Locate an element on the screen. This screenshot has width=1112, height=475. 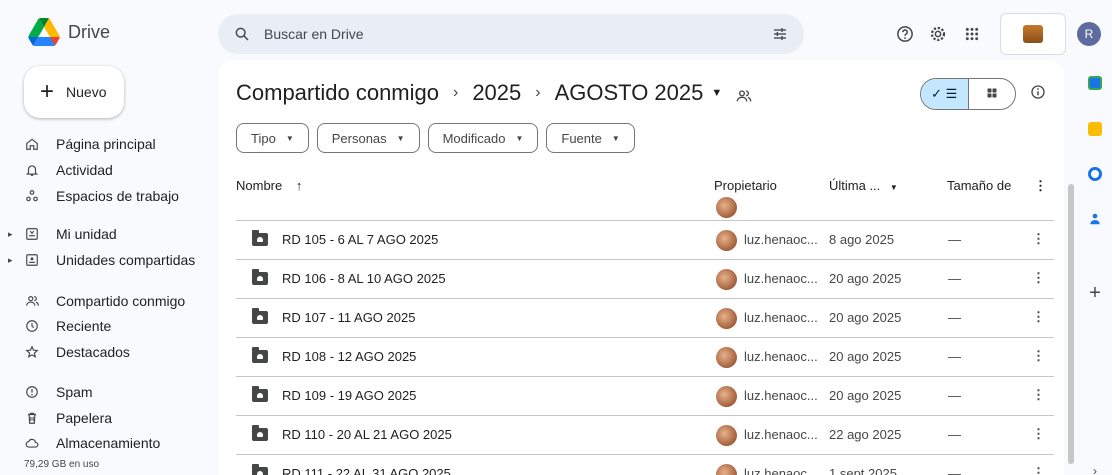
search-options-icon is located at coordinates (780, 34).